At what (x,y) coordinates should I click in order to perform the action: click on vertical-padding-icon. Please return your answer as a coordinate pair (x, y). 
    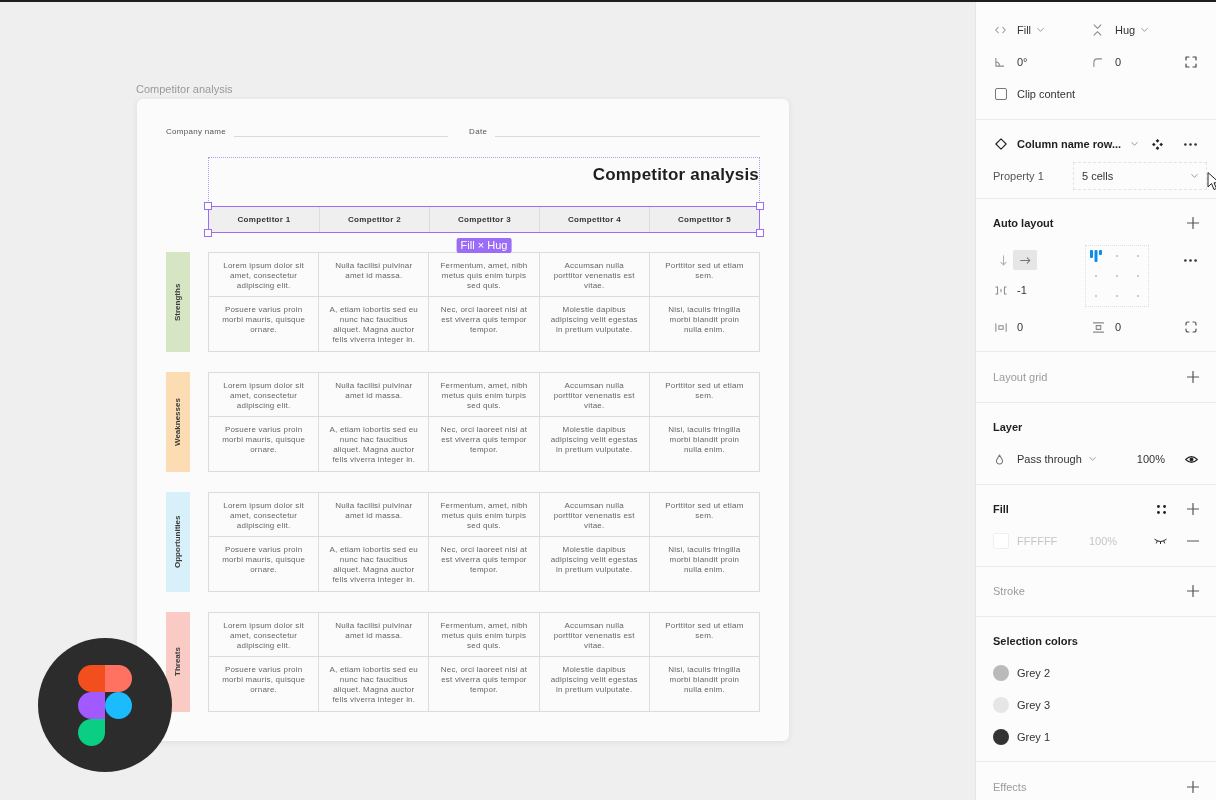
    Looking at the image, I should click on (1098, 327).